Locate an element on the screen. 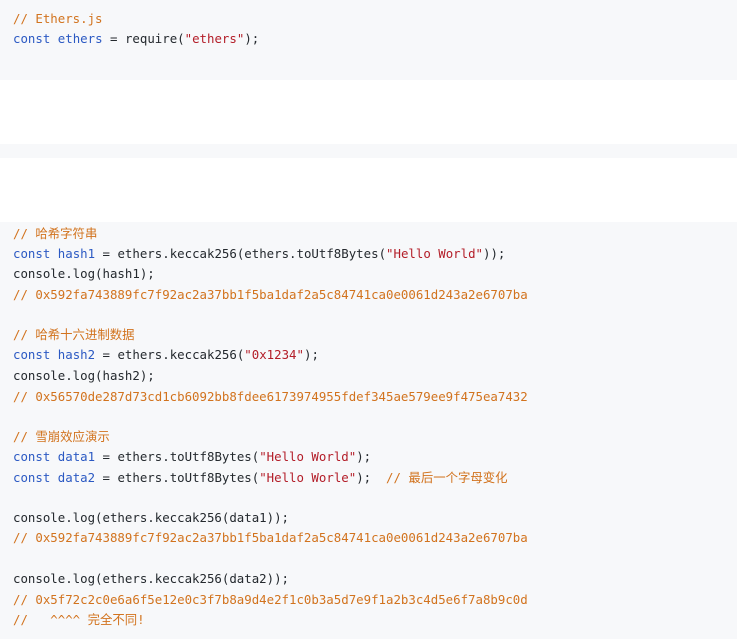 The height and width of the screenshot is (639, 737). code-variable: data2 is located at coordinates (76, 477).